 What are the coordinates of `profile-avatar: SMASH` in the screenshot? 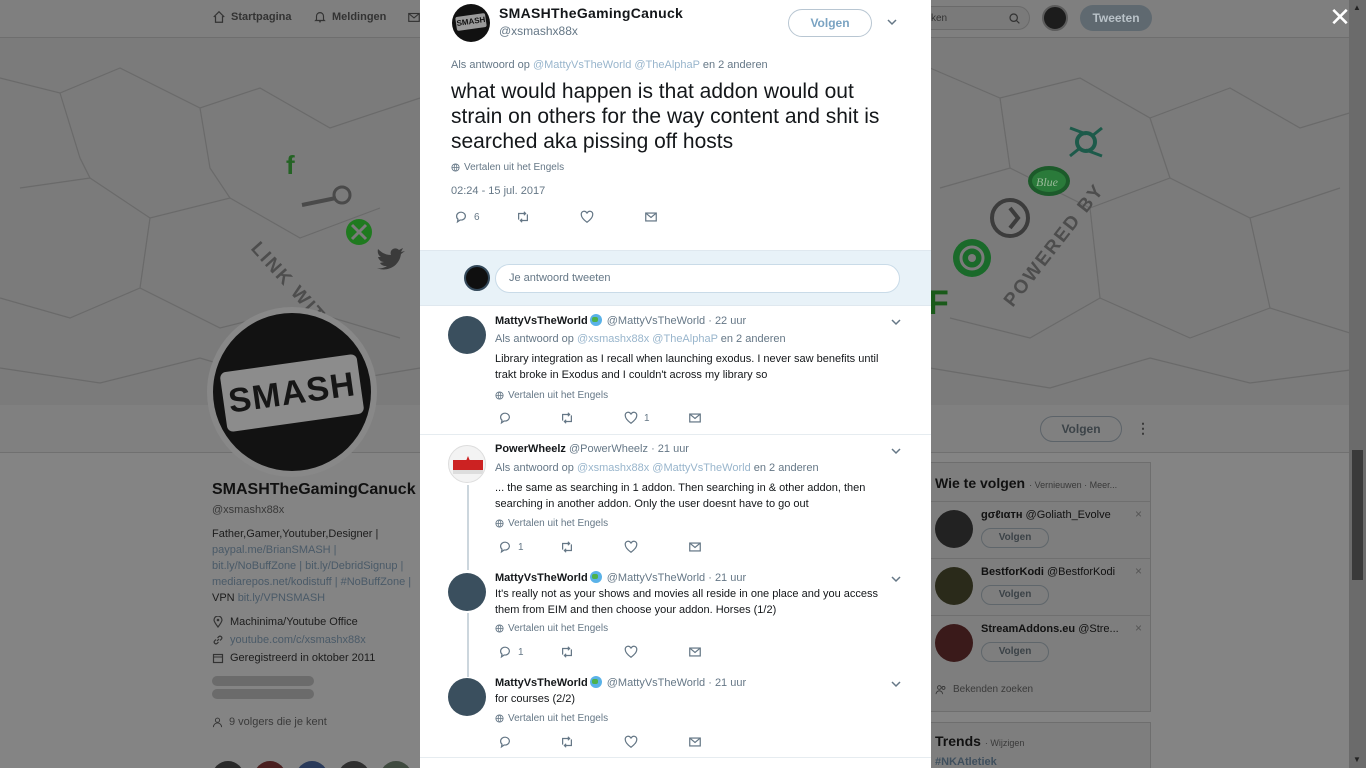 It's located at (292, 392).